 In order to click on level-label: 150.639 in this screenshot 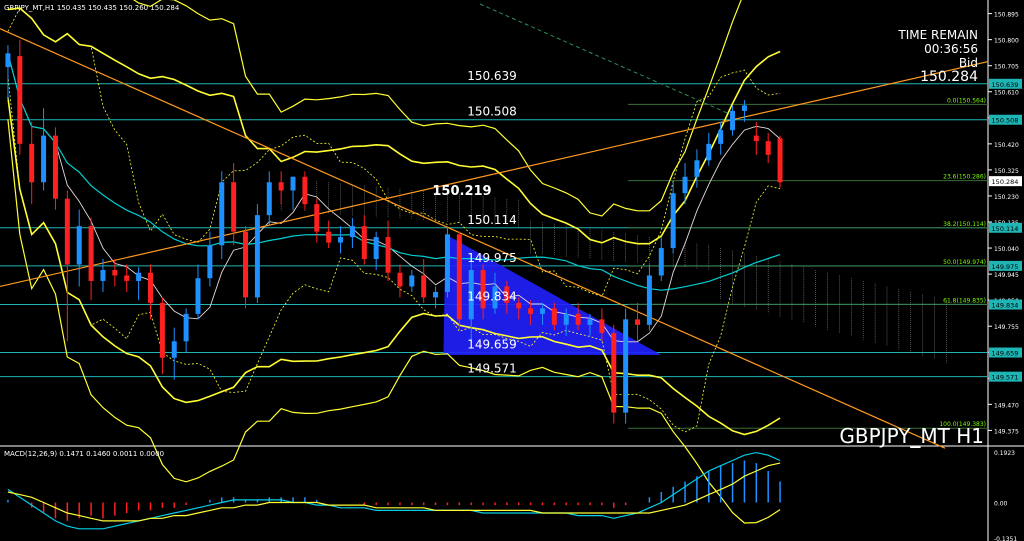, I will do `click(492, 76)`.